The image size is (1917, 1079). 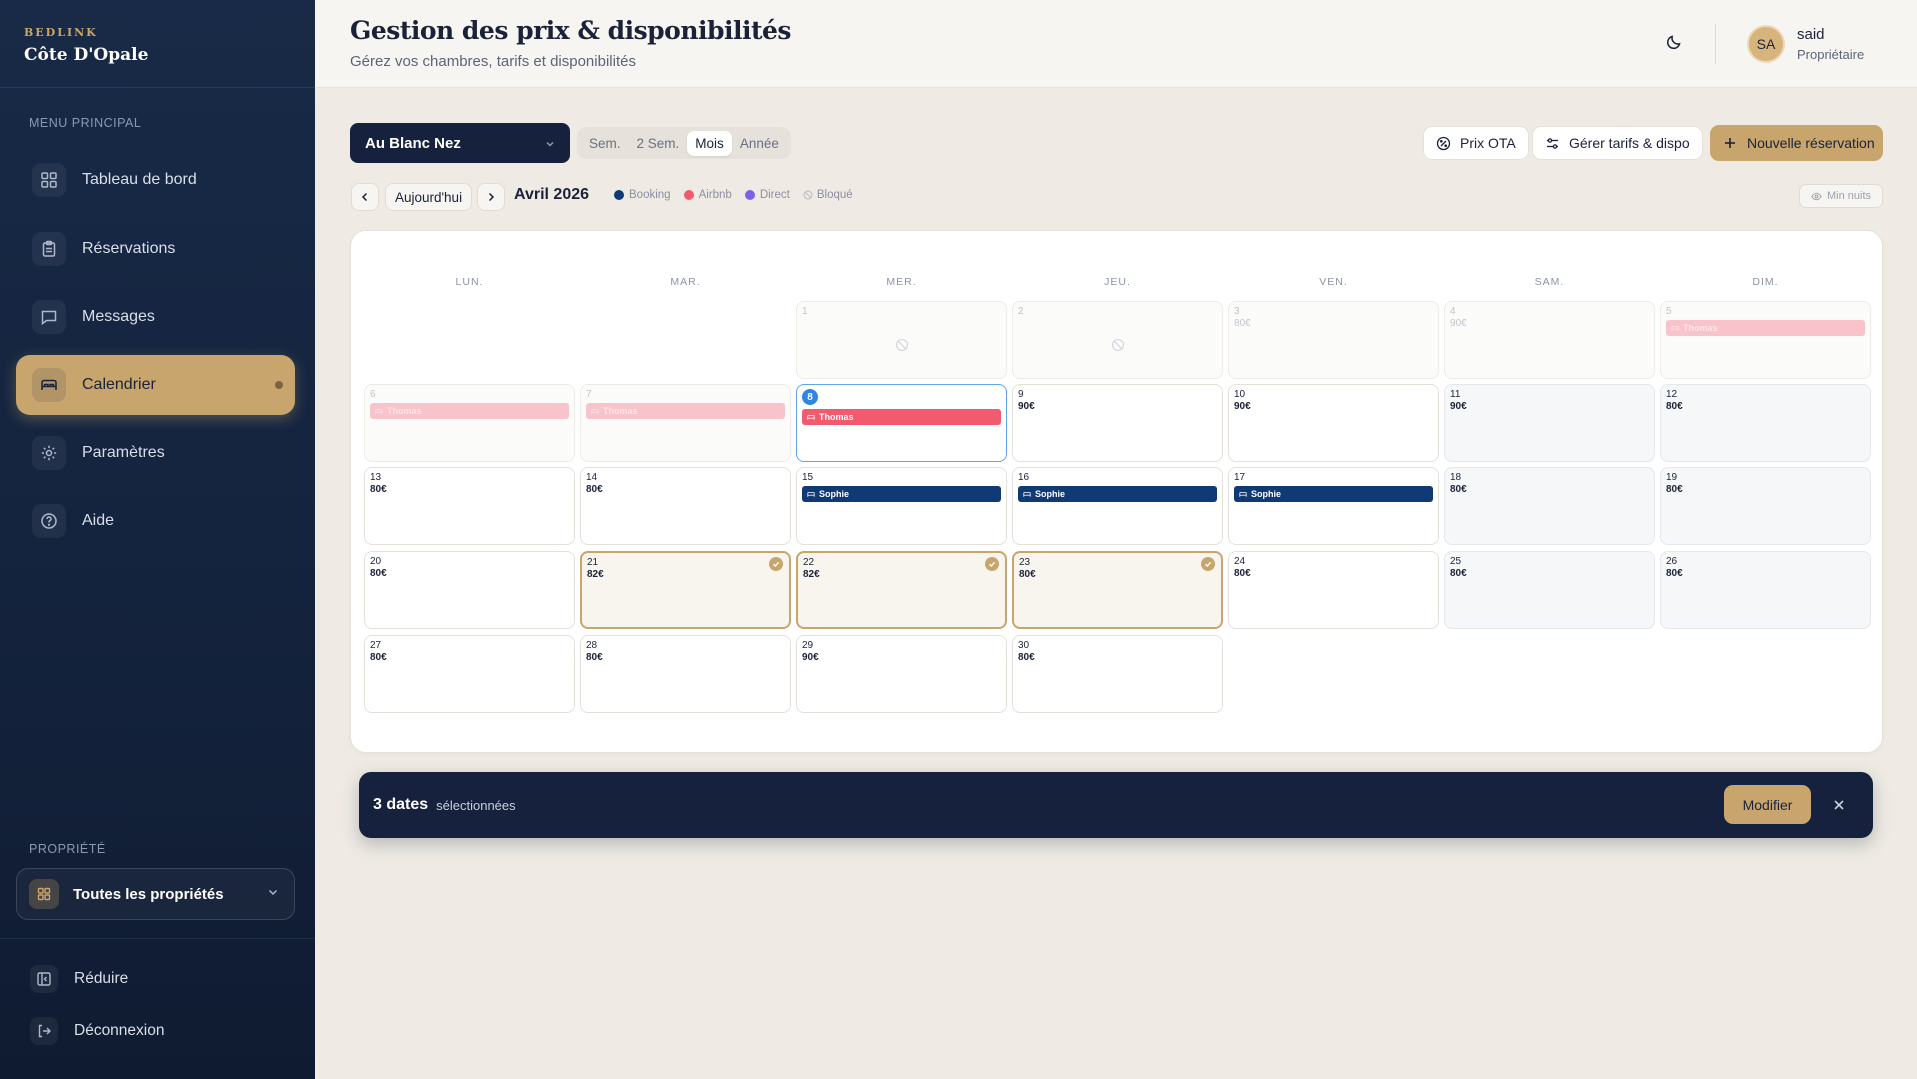 What do you see at coordinates (460, 143) in the screenshot?
I see `room-select: Au Blanc Nez` at bounding box center [460, 143].